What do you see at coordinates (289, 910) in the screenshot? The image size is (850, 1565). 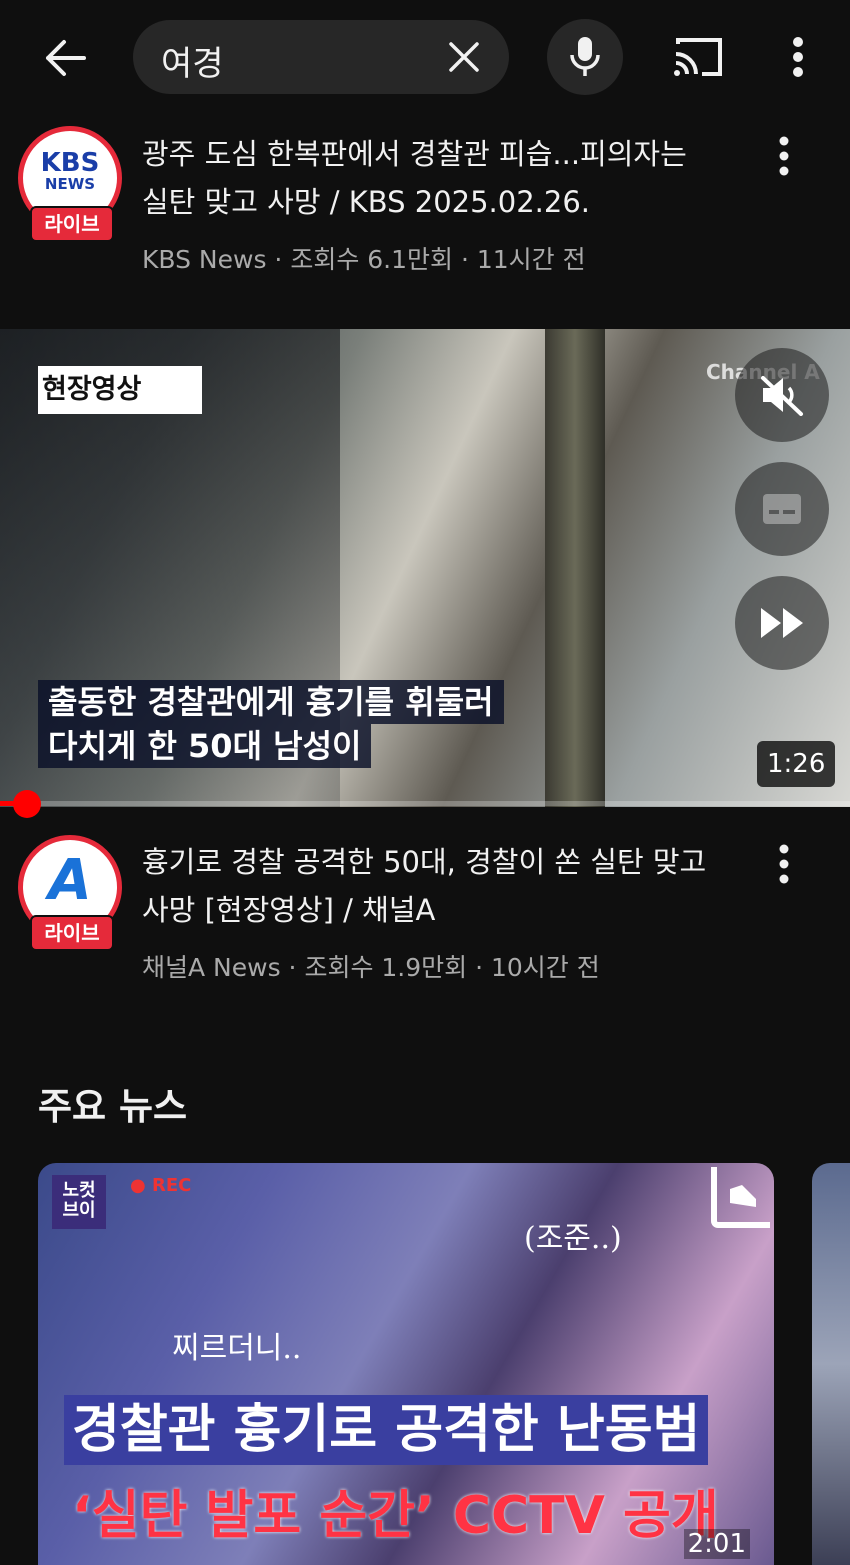 I see `video-title-line2: 사망 [현장영상] / 채널A` at bounding box center [289, 910].